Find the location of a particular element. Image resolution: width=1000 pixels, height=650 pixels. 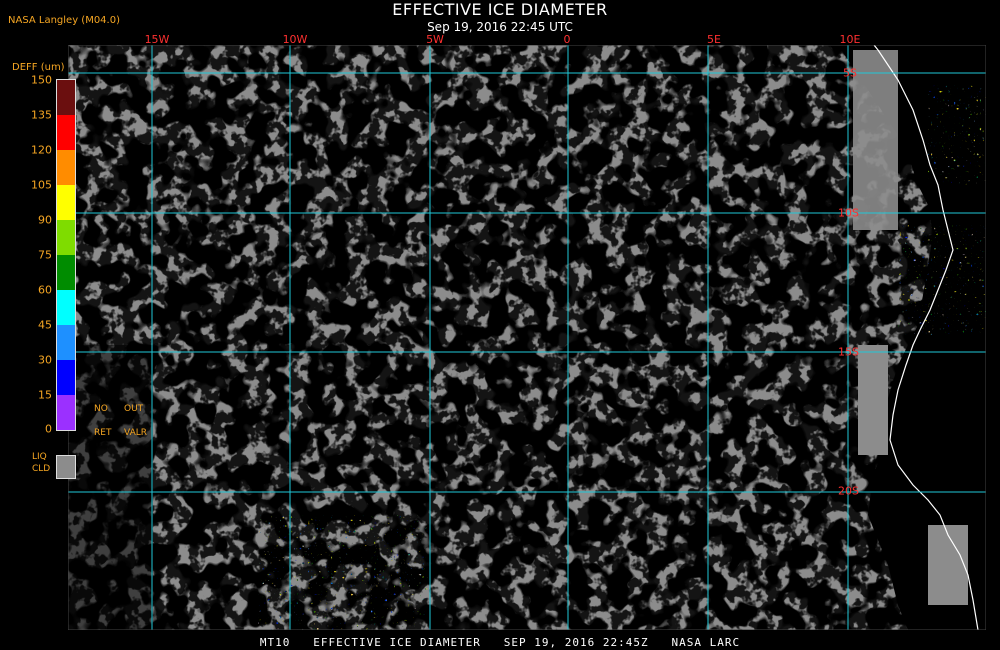

clear-sky-west is located at coordinates (110, 487).